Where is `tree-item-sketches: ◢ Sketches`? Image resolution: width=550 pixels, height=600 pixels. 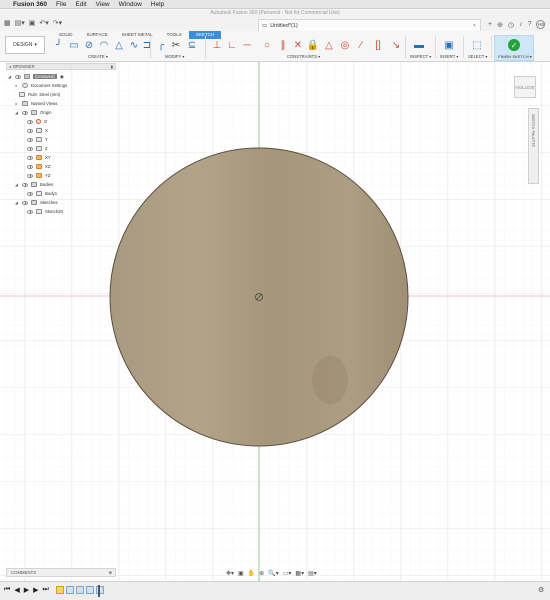
tree-item-sketches: ◢ Sketches is located at coordinates (36, 202).